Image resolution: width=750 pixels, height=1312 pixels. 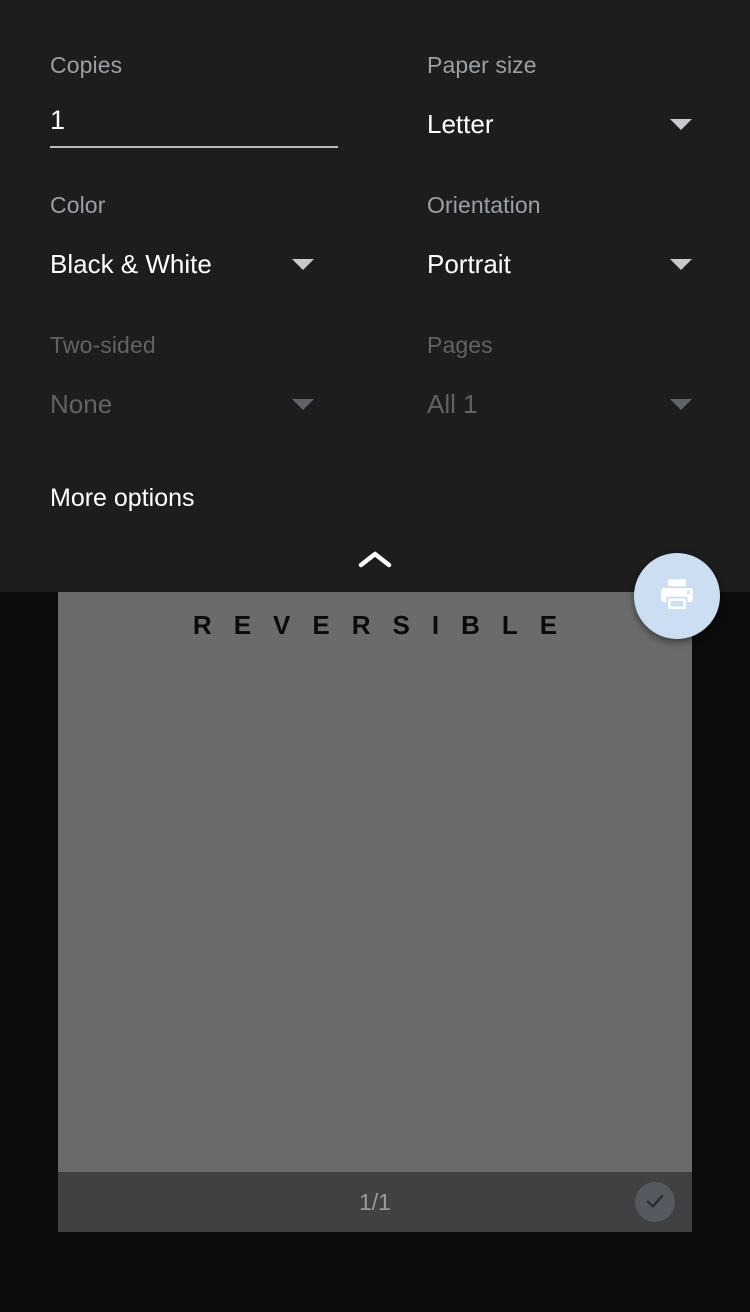 I want to click on pages-label: Pages, so click(x=460, y=345).